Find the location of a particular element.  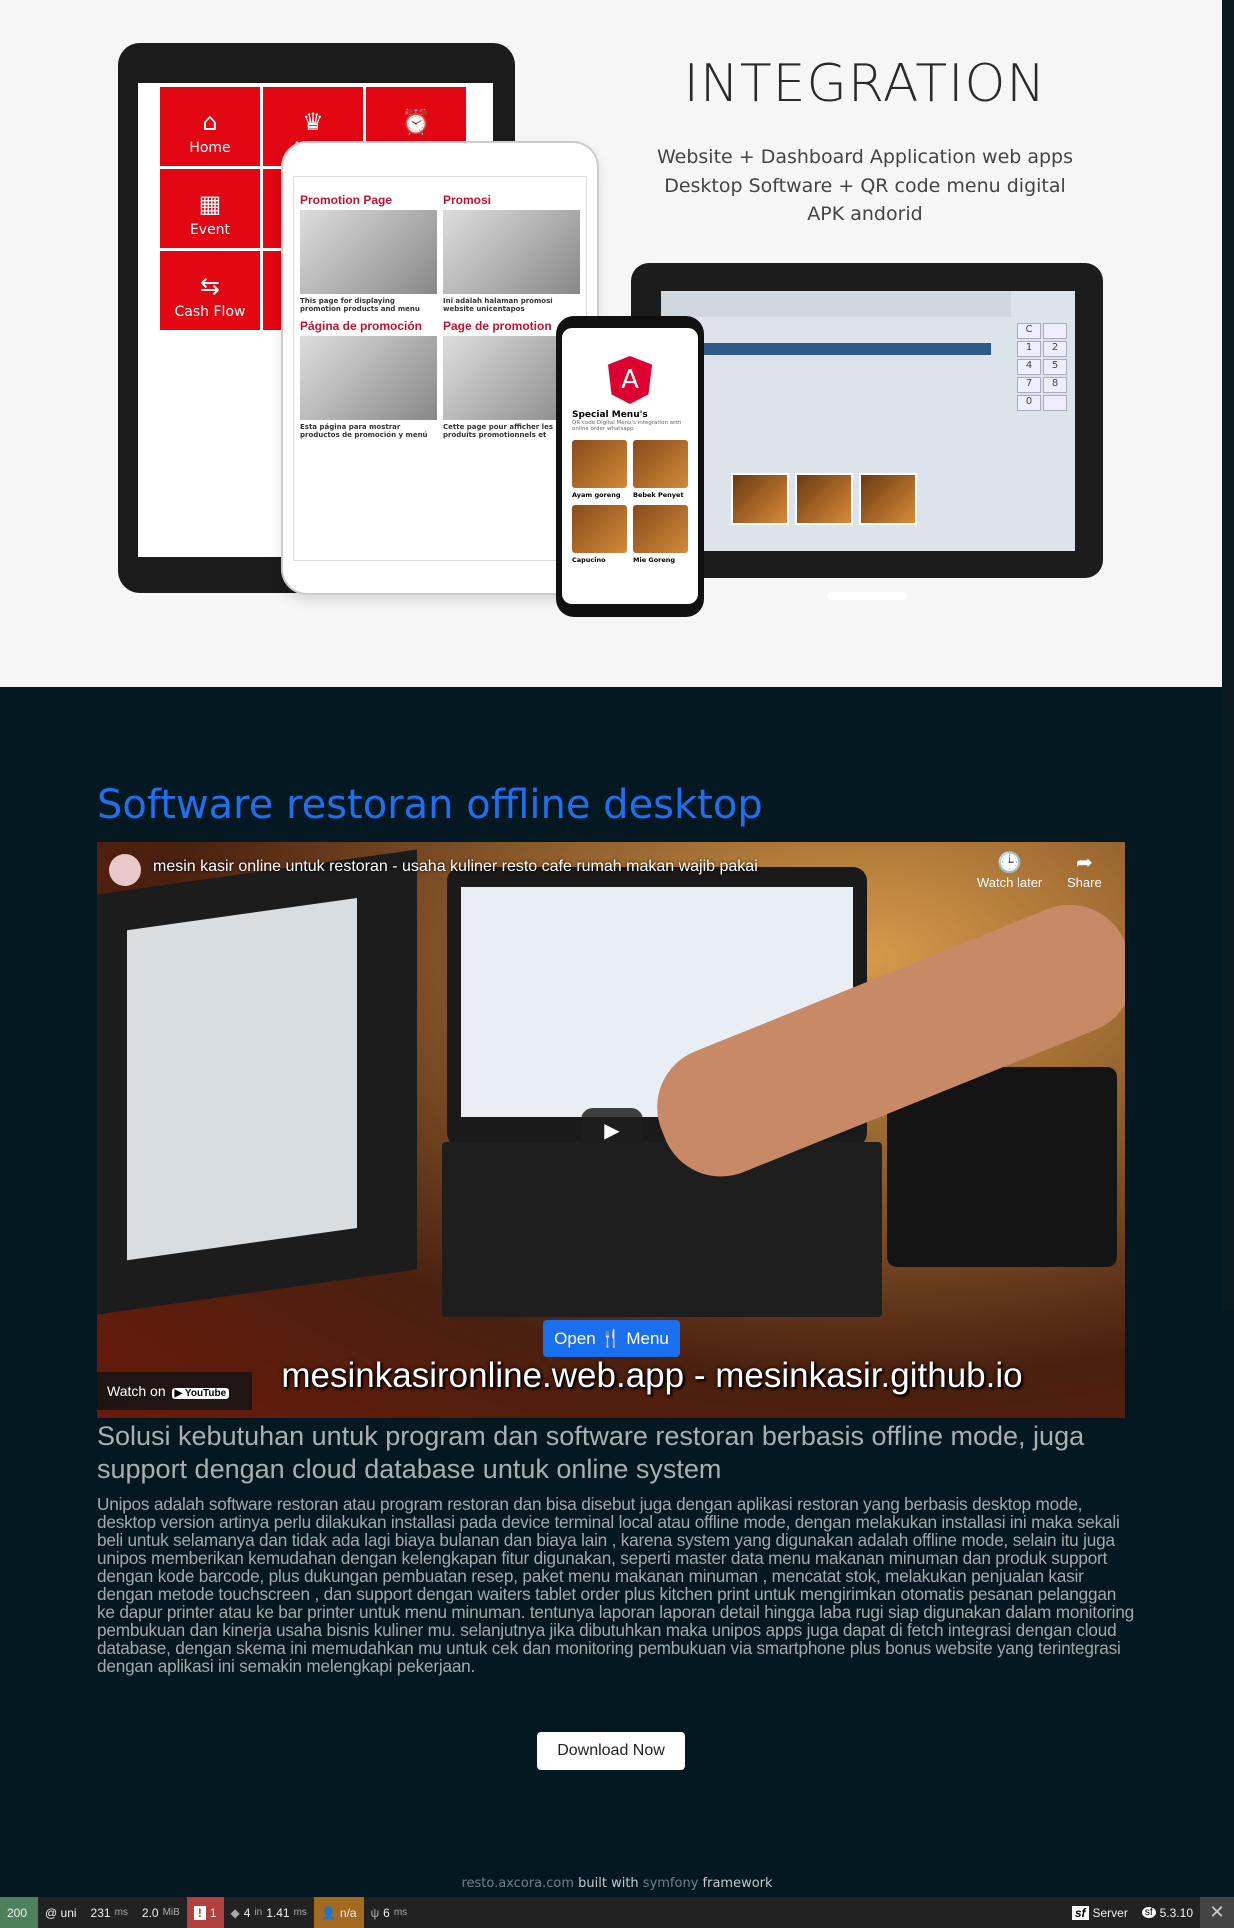

food-item: Ayam goreng is located at coordinates (599, 469).